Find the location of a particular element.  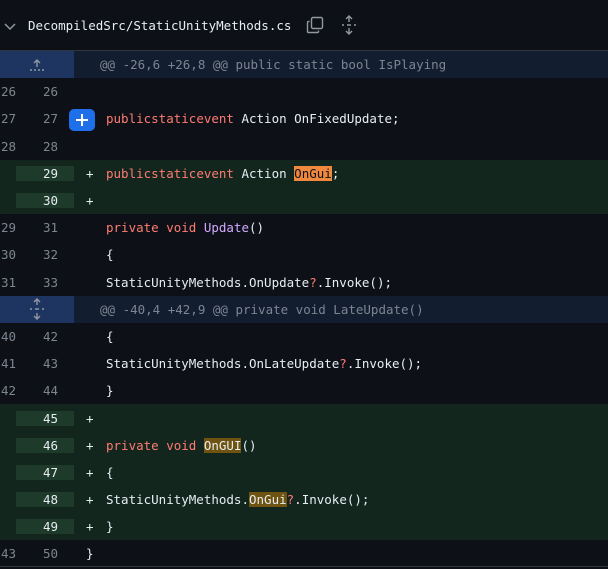

diff-line: 29 31 private void Update() is located at coordinates (304, 227).